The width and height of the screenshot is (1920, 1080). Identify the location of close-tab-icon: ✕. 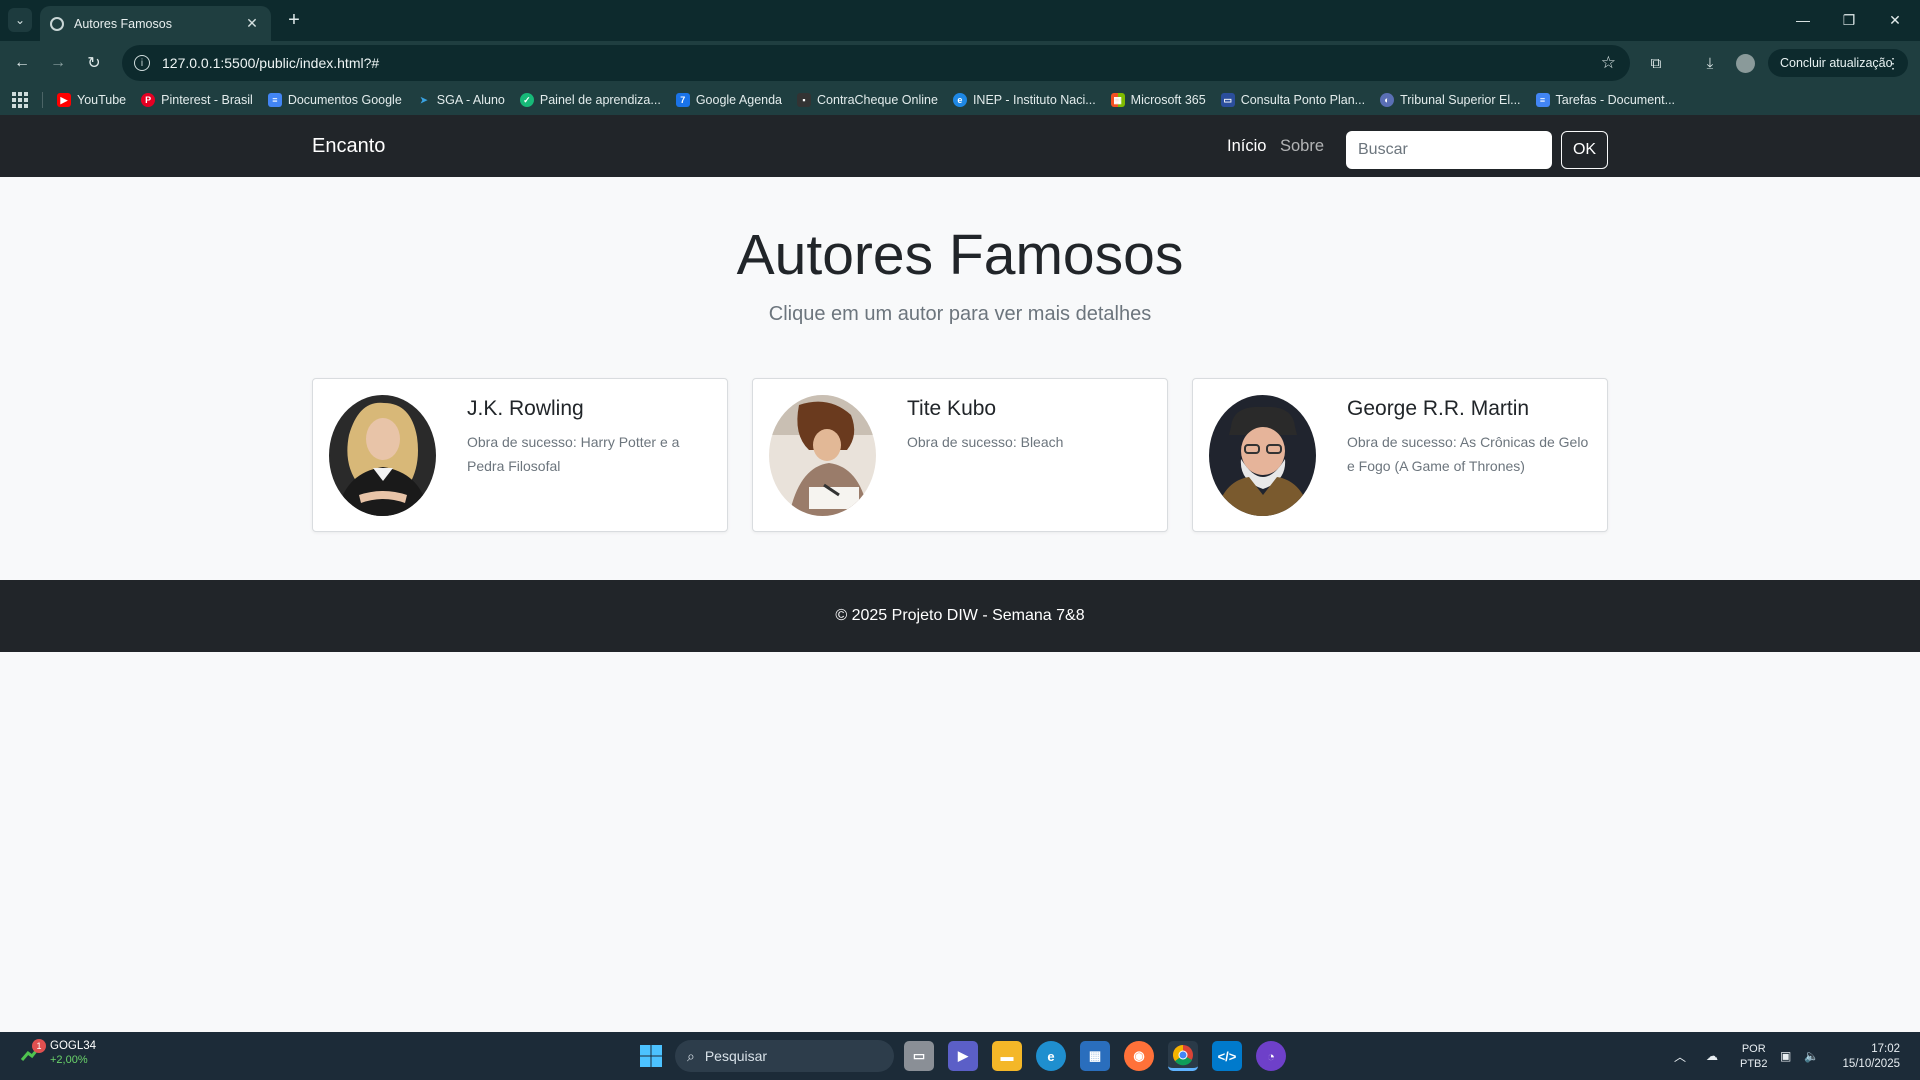
(252, 23).